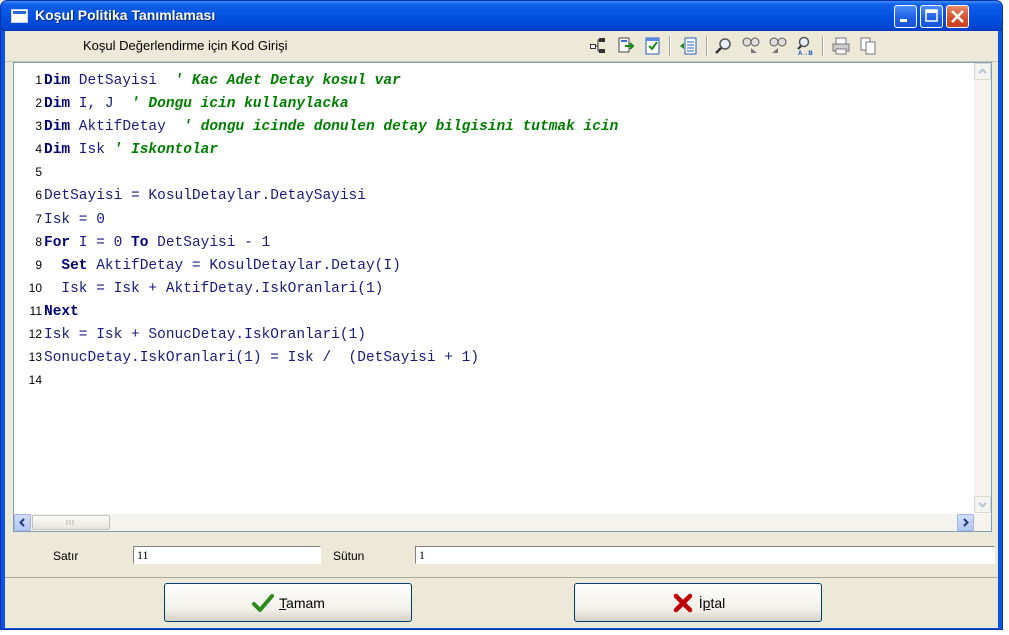  What do you see at coordinates (491, 219) in the screenshot?
I see `code-line: 7 Isk = 0` at bounding box center [491, 219].